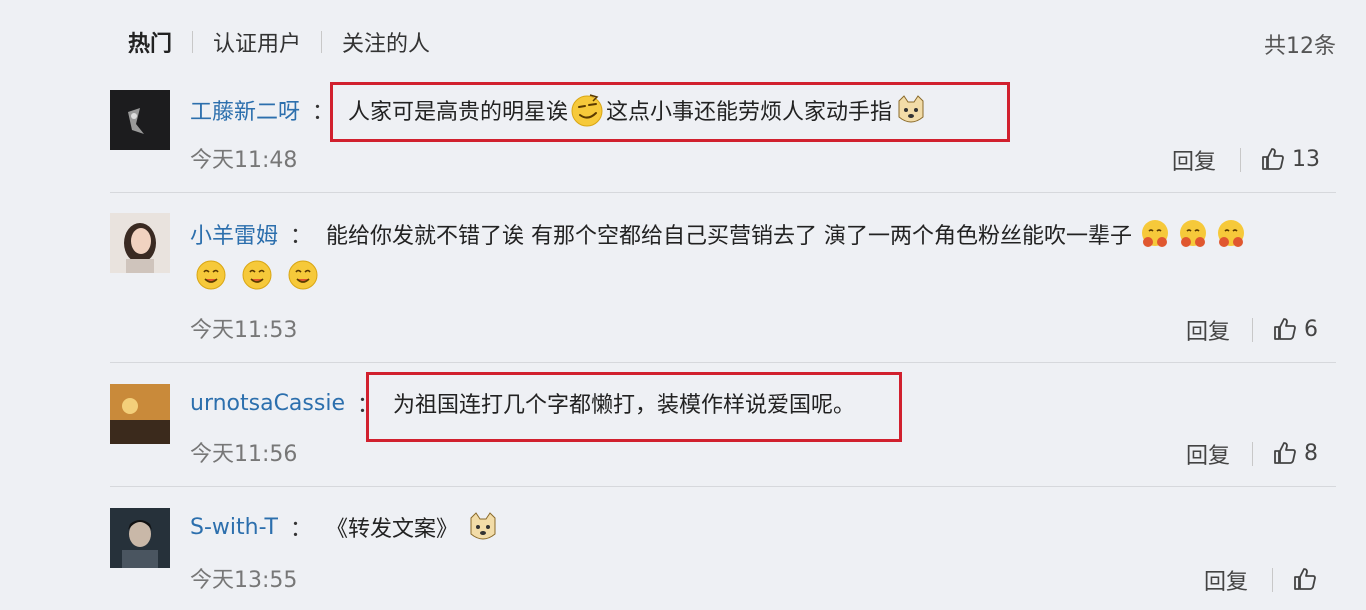 The image size is (1366, 610). I want to click on comment-text: 能给你发就不错了诶 有那个空都给自己买营销去了 演了一两个角色粉丝能吹一辈子, so click(729, 236).